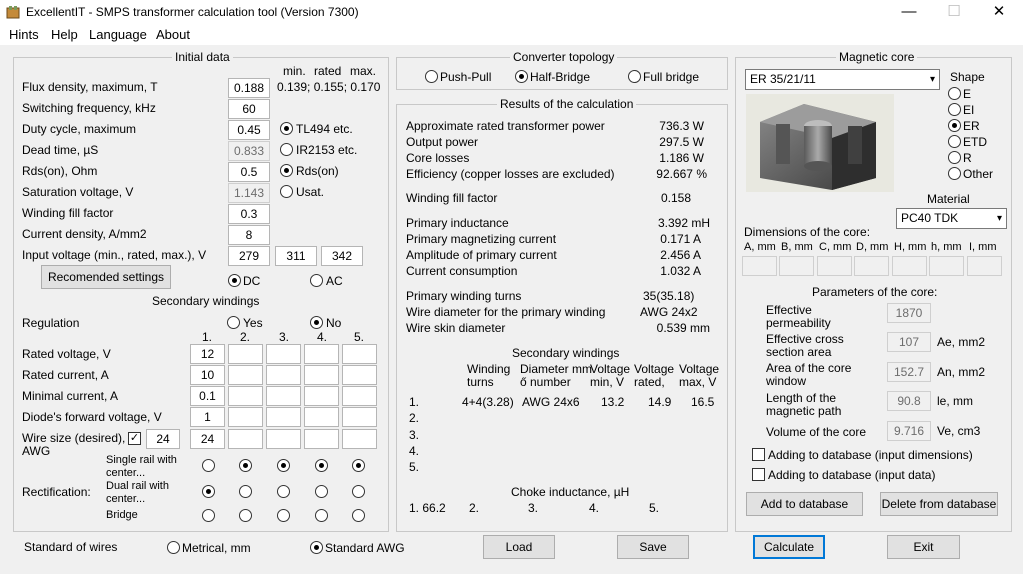 The width and height of the screenshot is (1023, 574). What do you see at coordinates (207, 396) in the screenshot?
I see `min-current-1: 0.1` at bounding box center [207, 396].